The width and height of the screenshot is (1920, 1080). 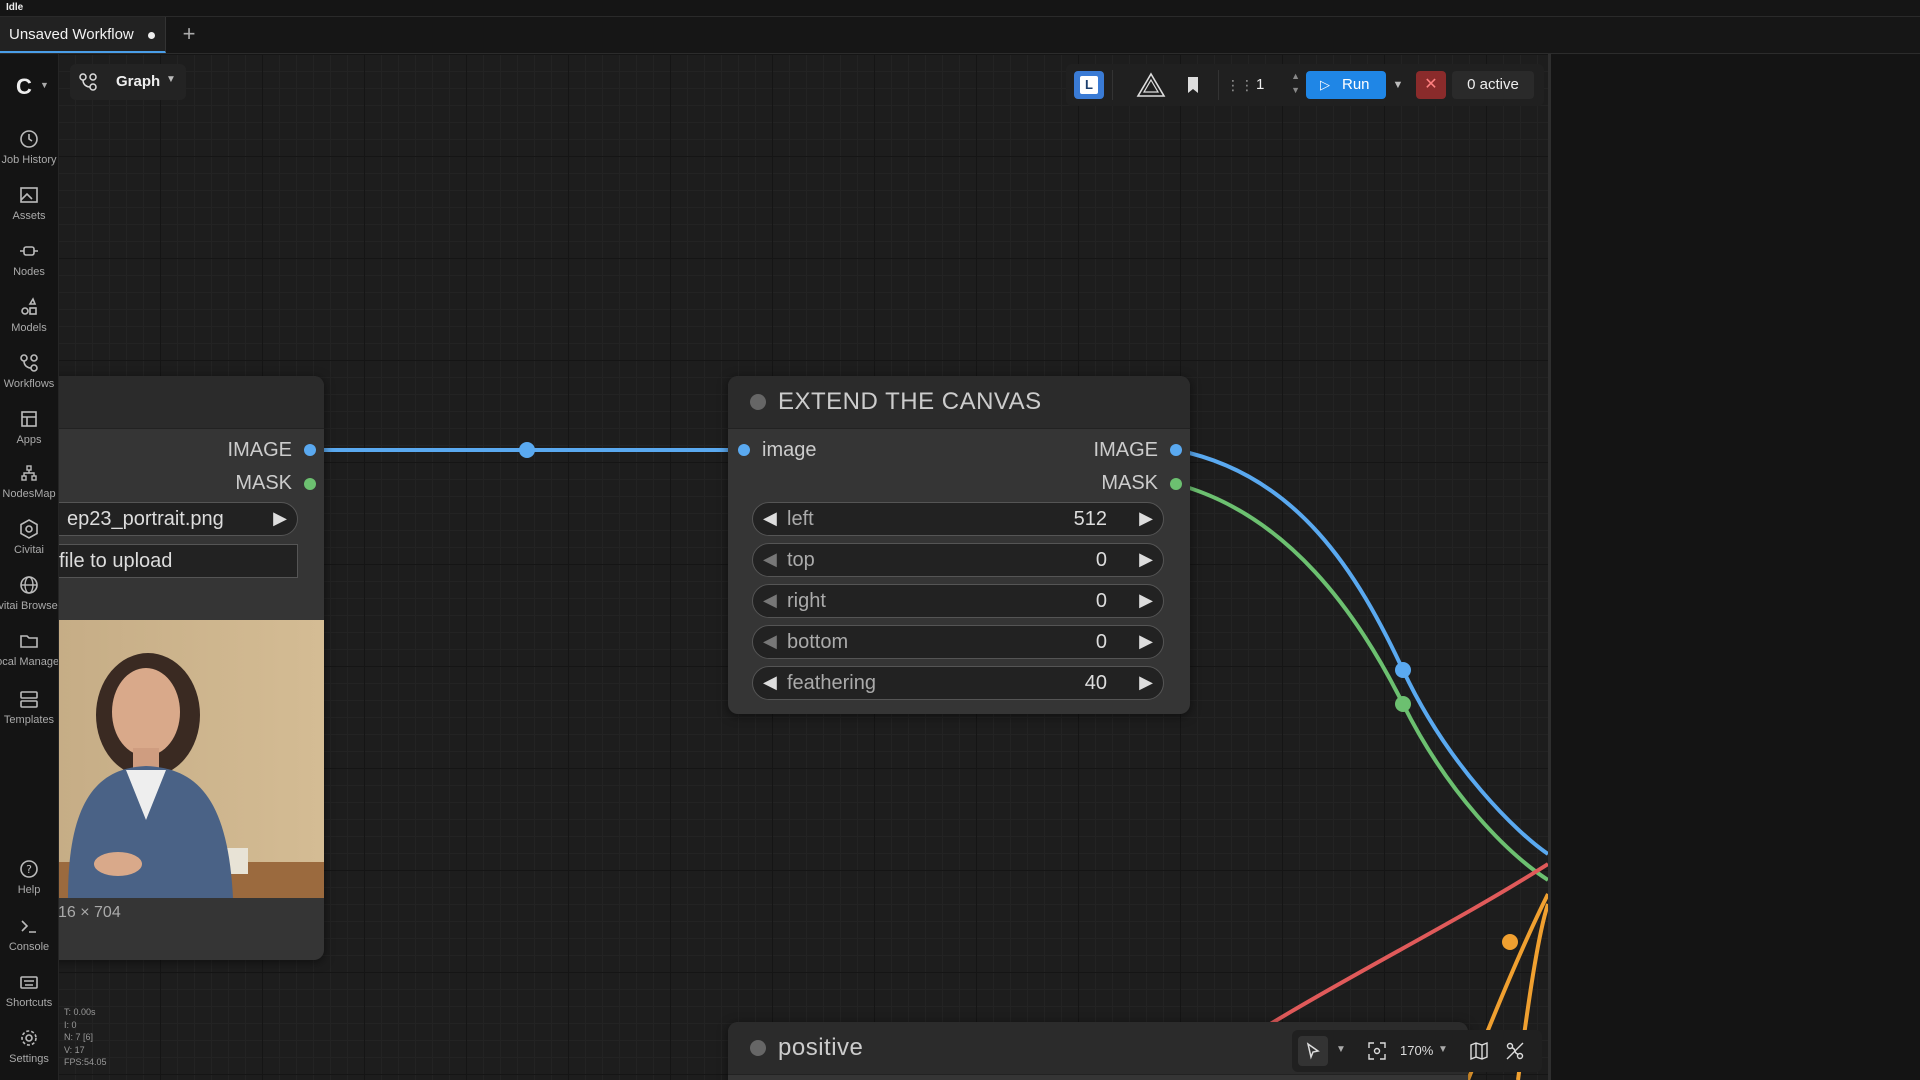 I want to click on upload-button: file to upload, so click(x=178, y=561).